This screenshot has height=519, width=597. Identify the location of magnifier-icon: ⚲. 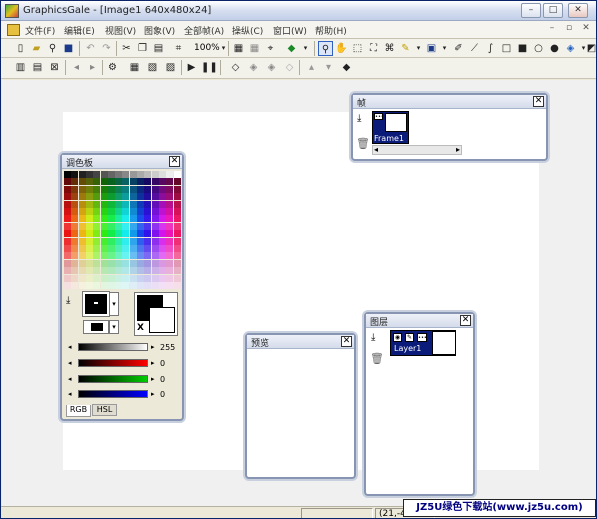
(52, 48).